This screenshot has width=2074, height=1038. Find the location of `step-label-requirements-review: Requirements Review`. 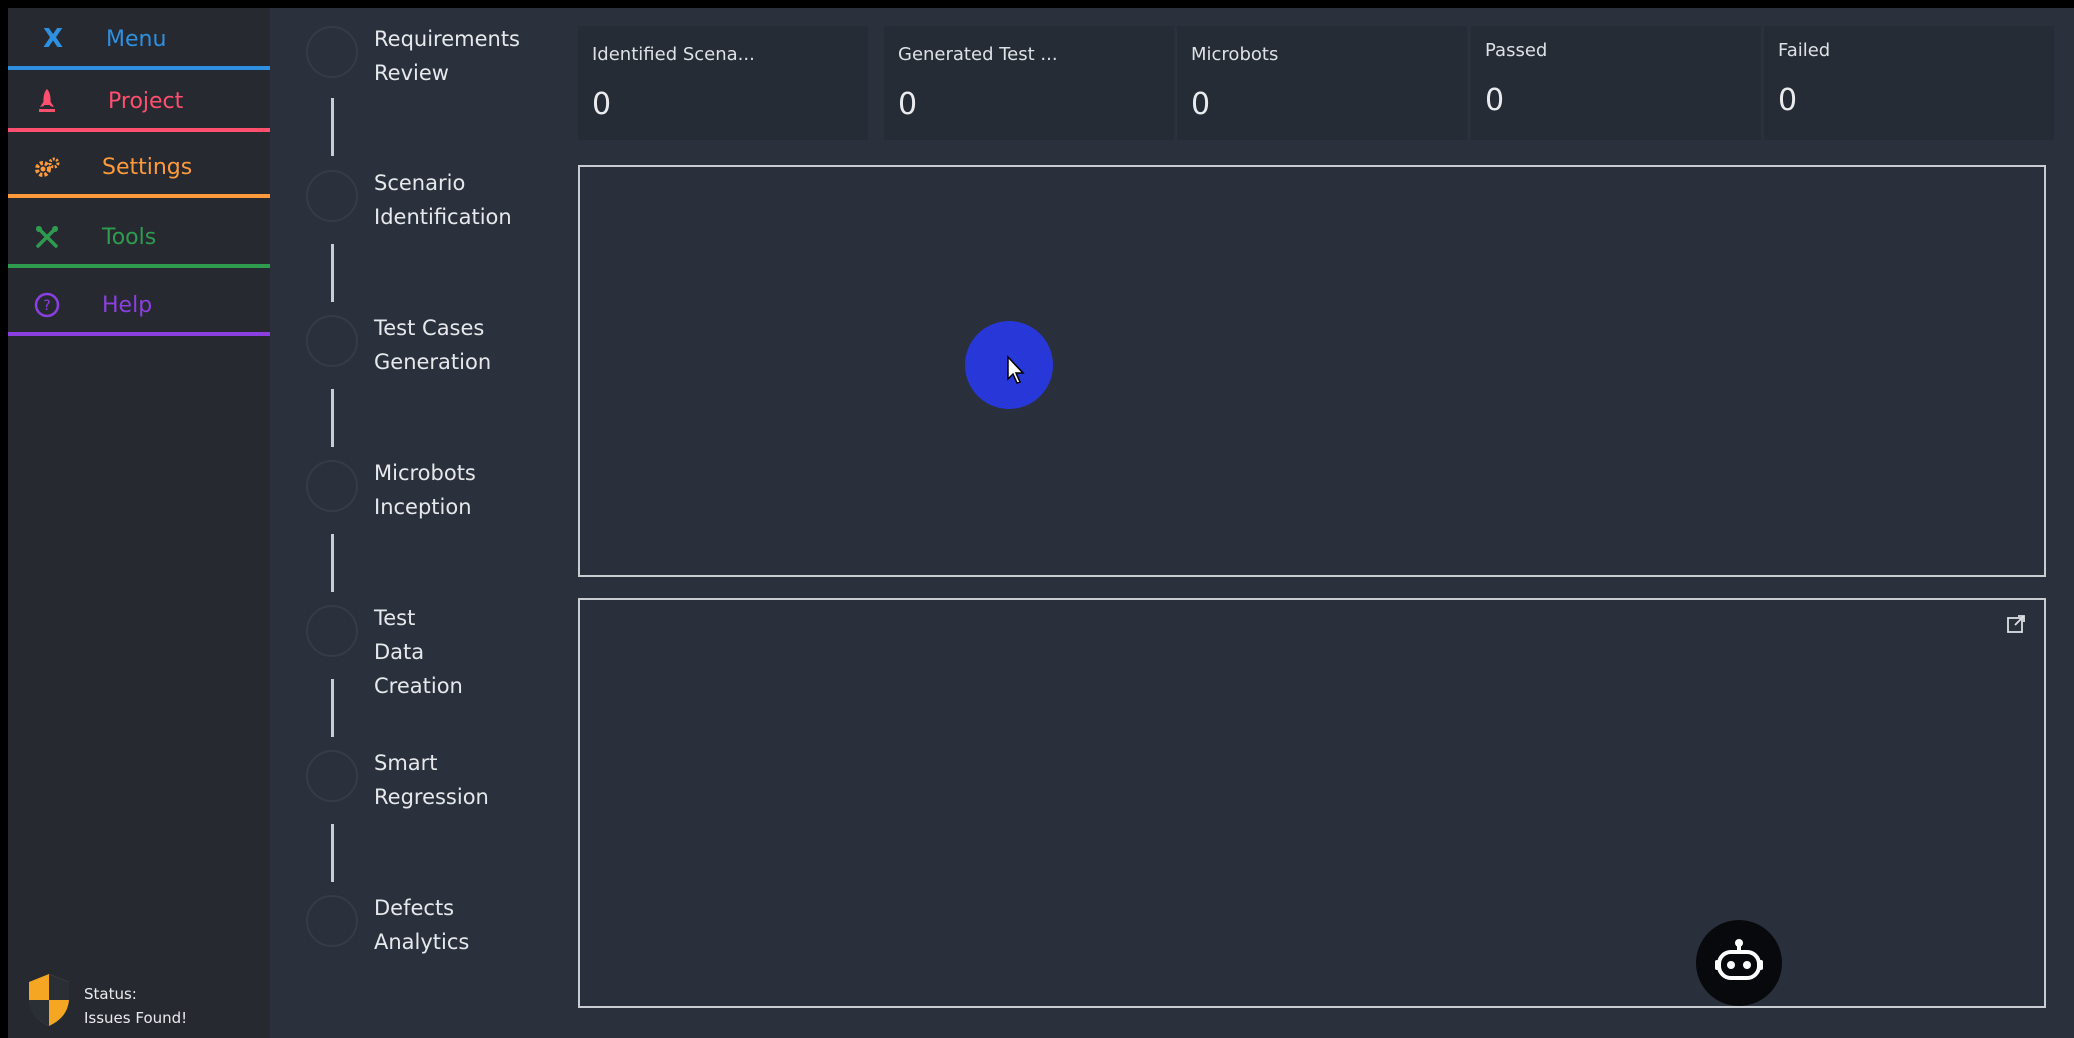

step-label-requirements-review: Requirements Review is located at coordinates (447, 56).